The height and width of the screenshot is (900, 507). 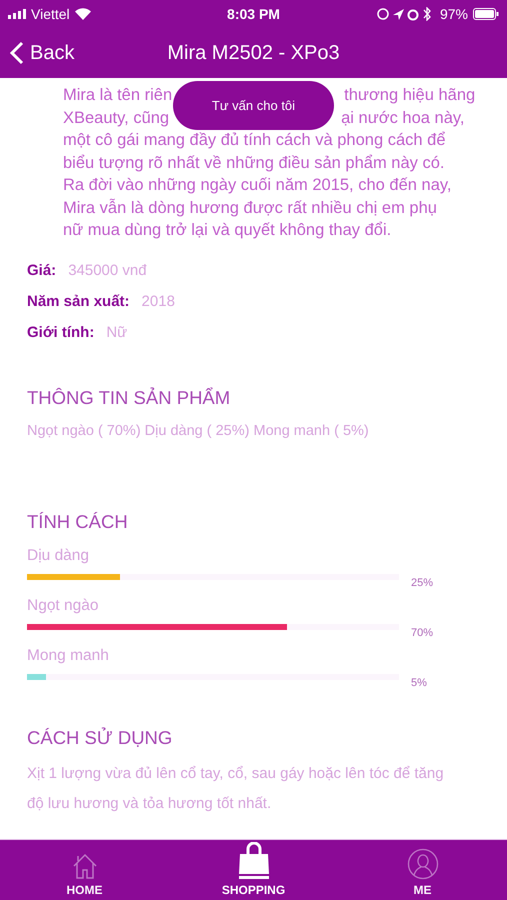 What do you see at coordinates (253, 870) in the screenshot?
I see `tab: SHOPPING` at bounding box center [253, 870].